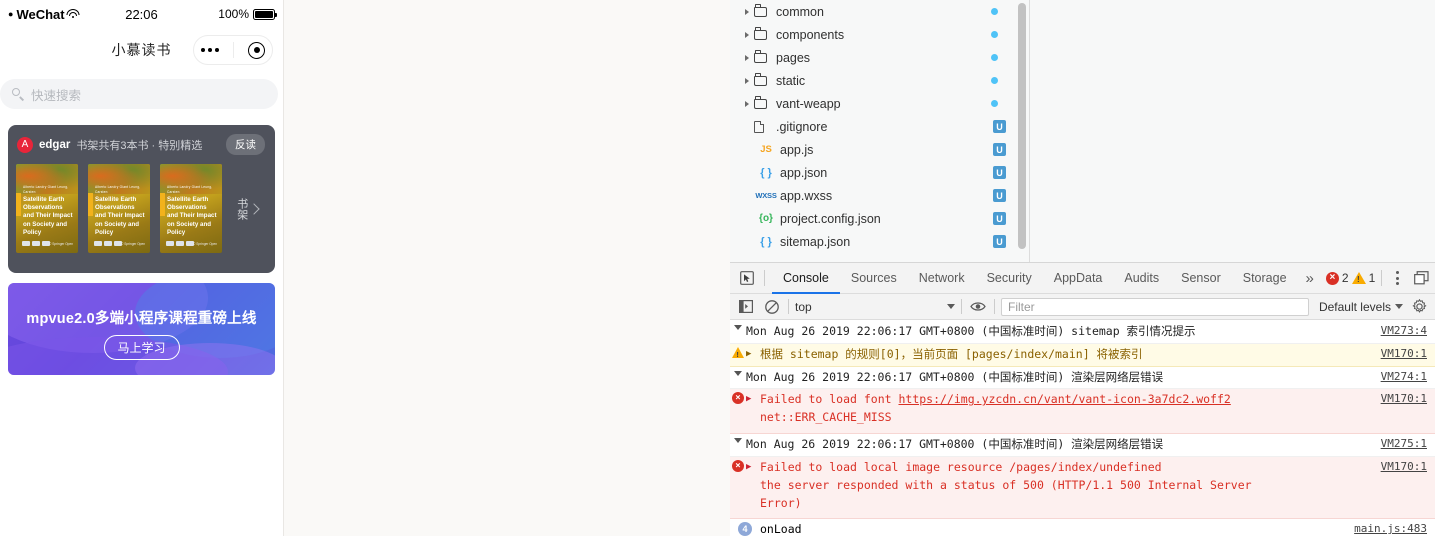 The width and height of the screenshot is (1435, 537). Describe the element at coordinates (746, 307) in the screenshot. I see `console-sidebar-icon` at that location.